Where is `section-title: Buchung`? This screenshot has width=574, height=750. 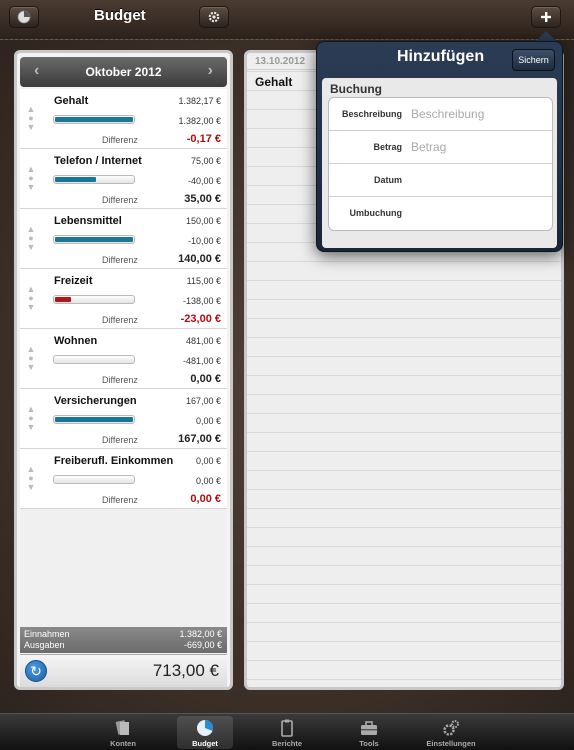 section-title: Buchung is located at coordinates (356, 89).